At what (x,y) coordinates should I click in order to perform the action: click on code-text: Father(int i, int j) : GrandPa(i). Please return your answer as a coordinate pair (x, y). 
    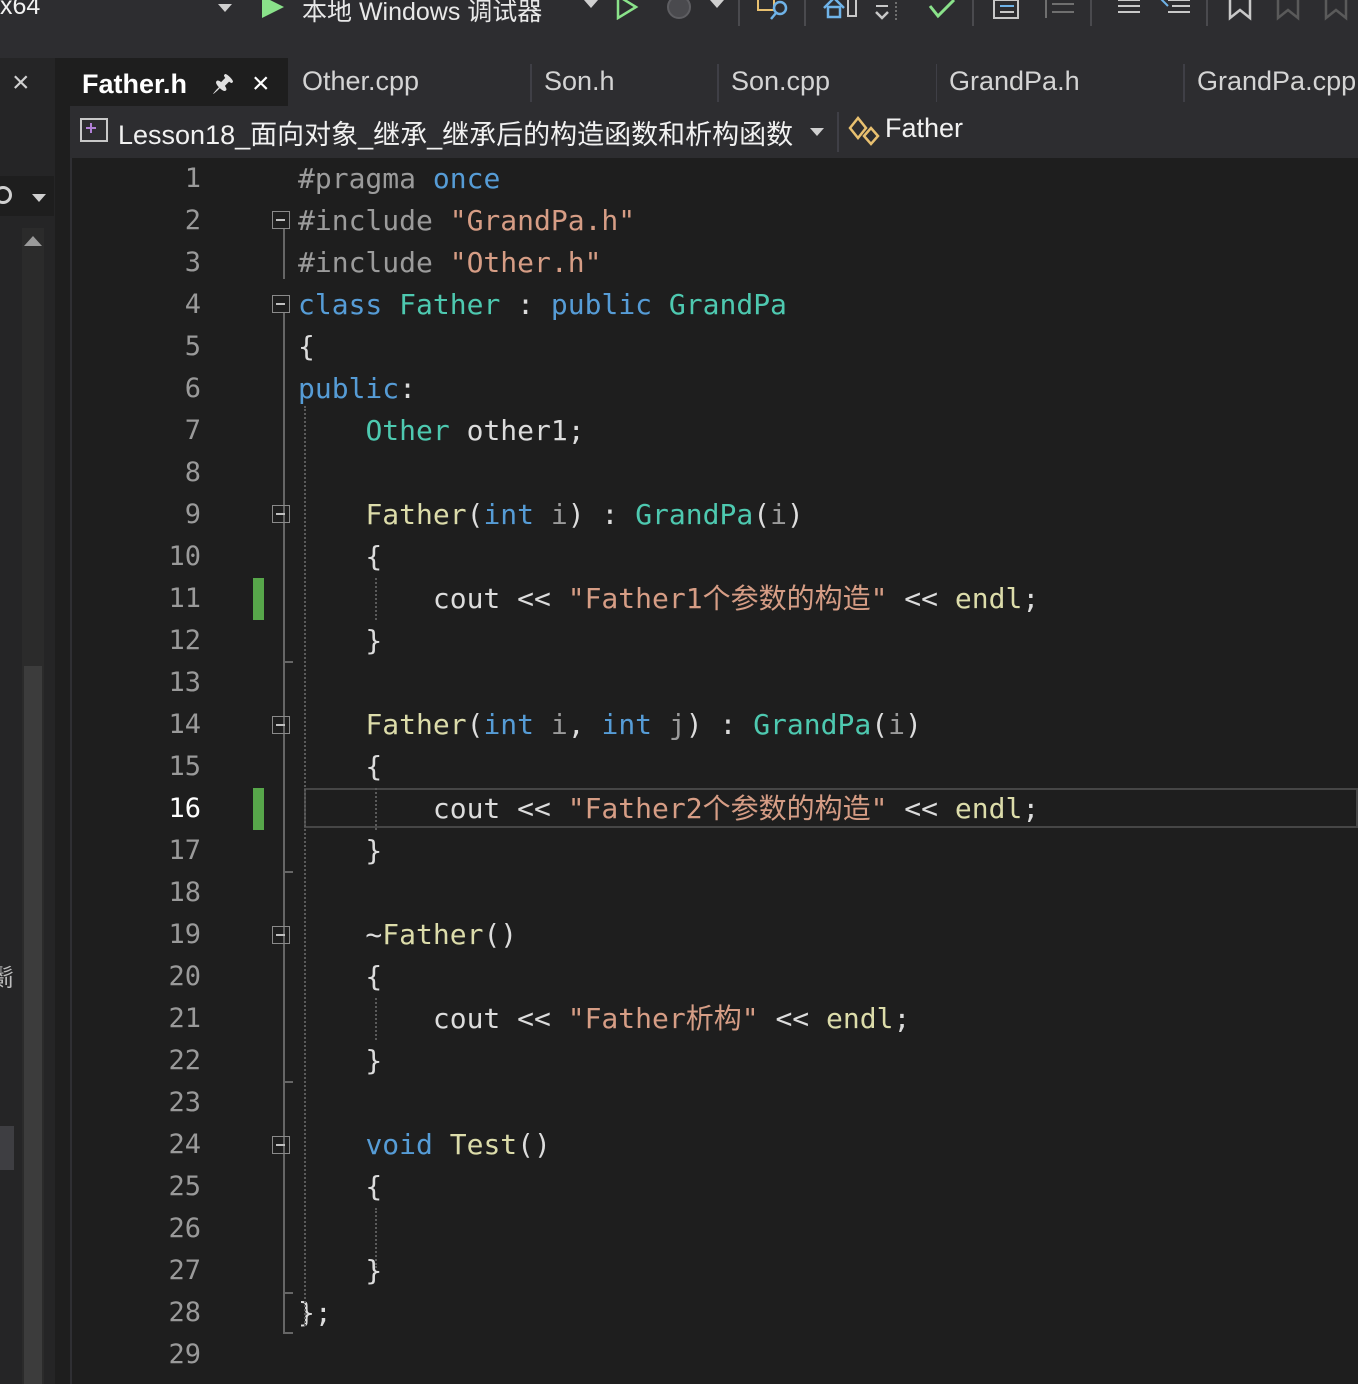
    Looking at the image, I should click on (609, 725).